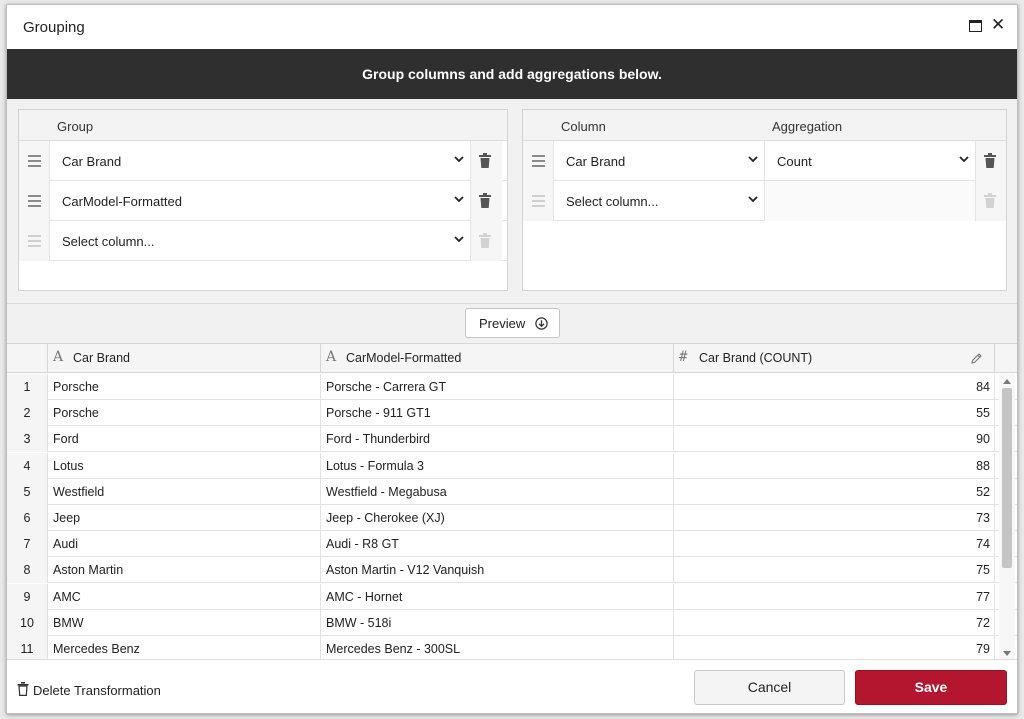  Describe the element at coordinates (263, 125) in the screenshot. I see `group-panel-header: Group` at that location.